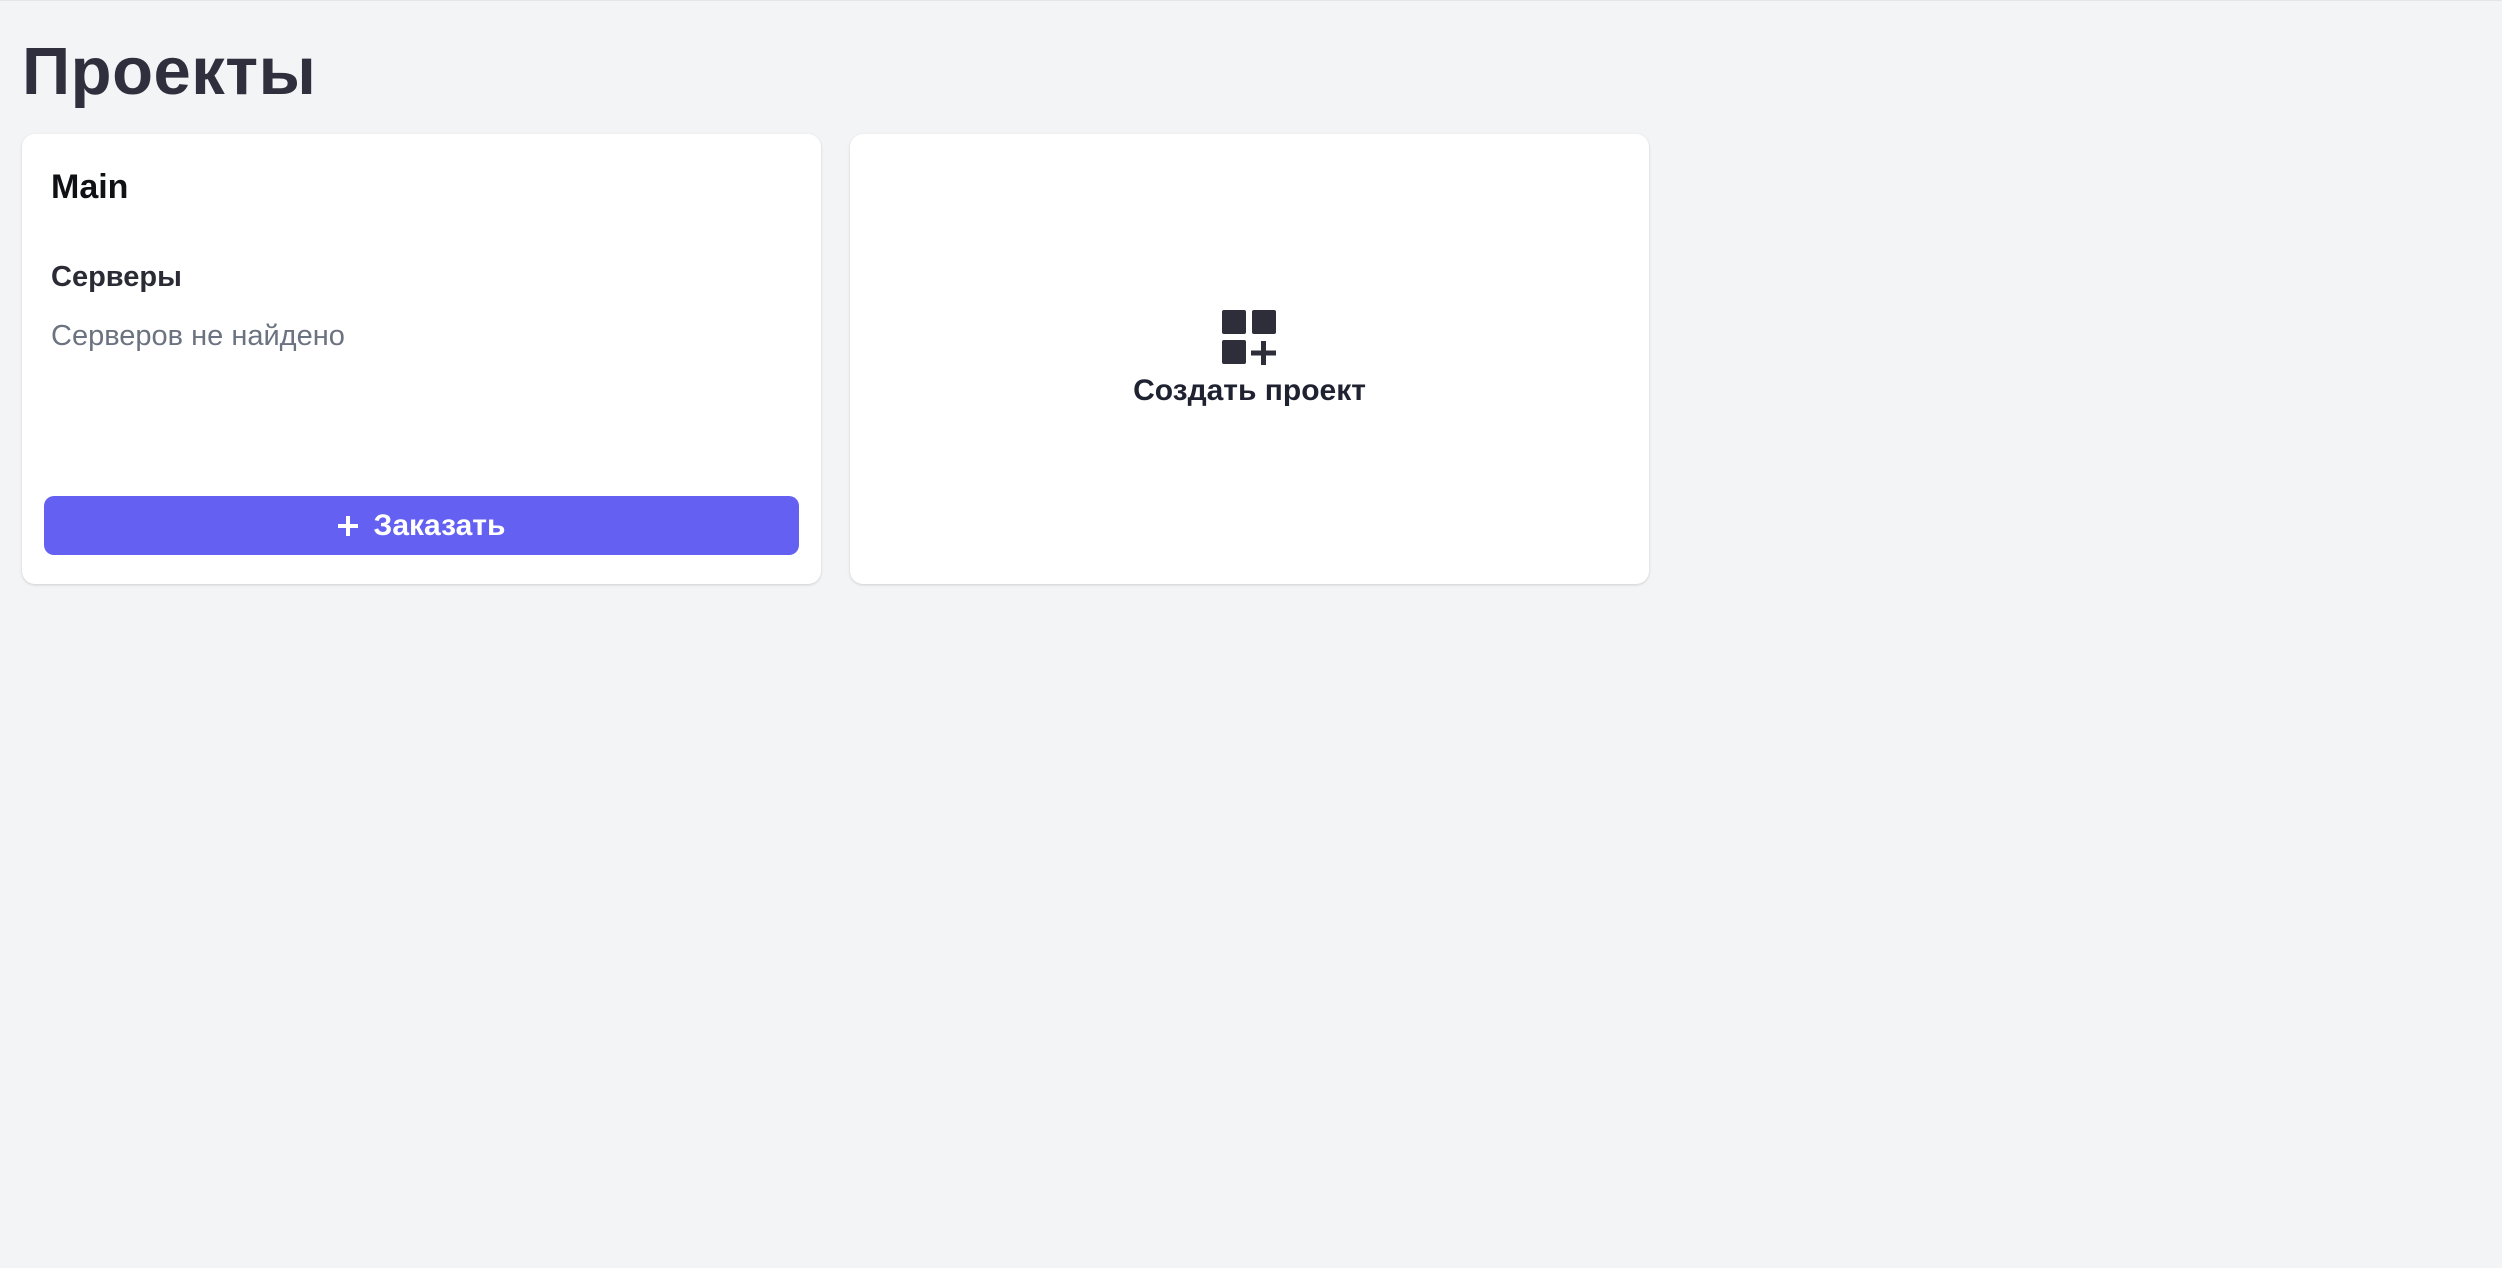  What do you see at coordinates (169, 71) in the screenshot?
I see `page-title: Проекты` at bounding box center [169, 71].